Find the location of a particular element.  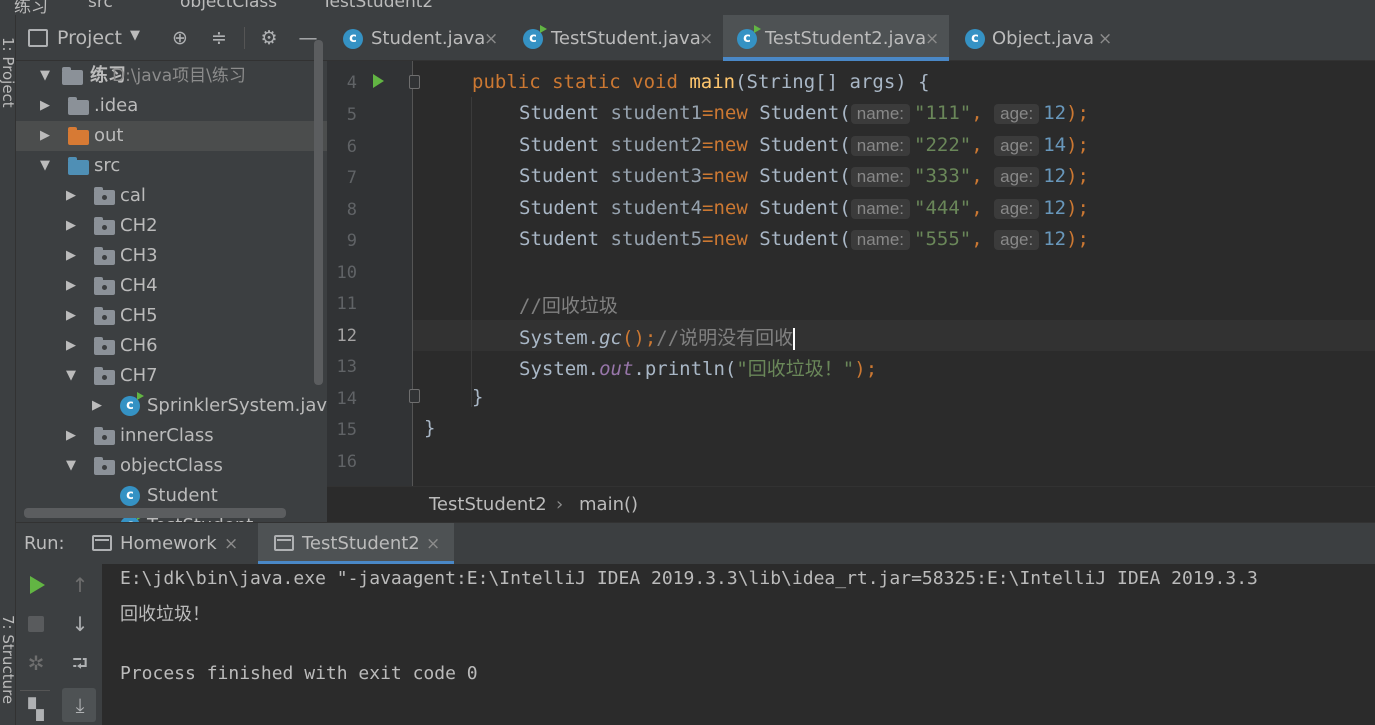

gear-icon: ⚙ is located at coordinates (269, 38).